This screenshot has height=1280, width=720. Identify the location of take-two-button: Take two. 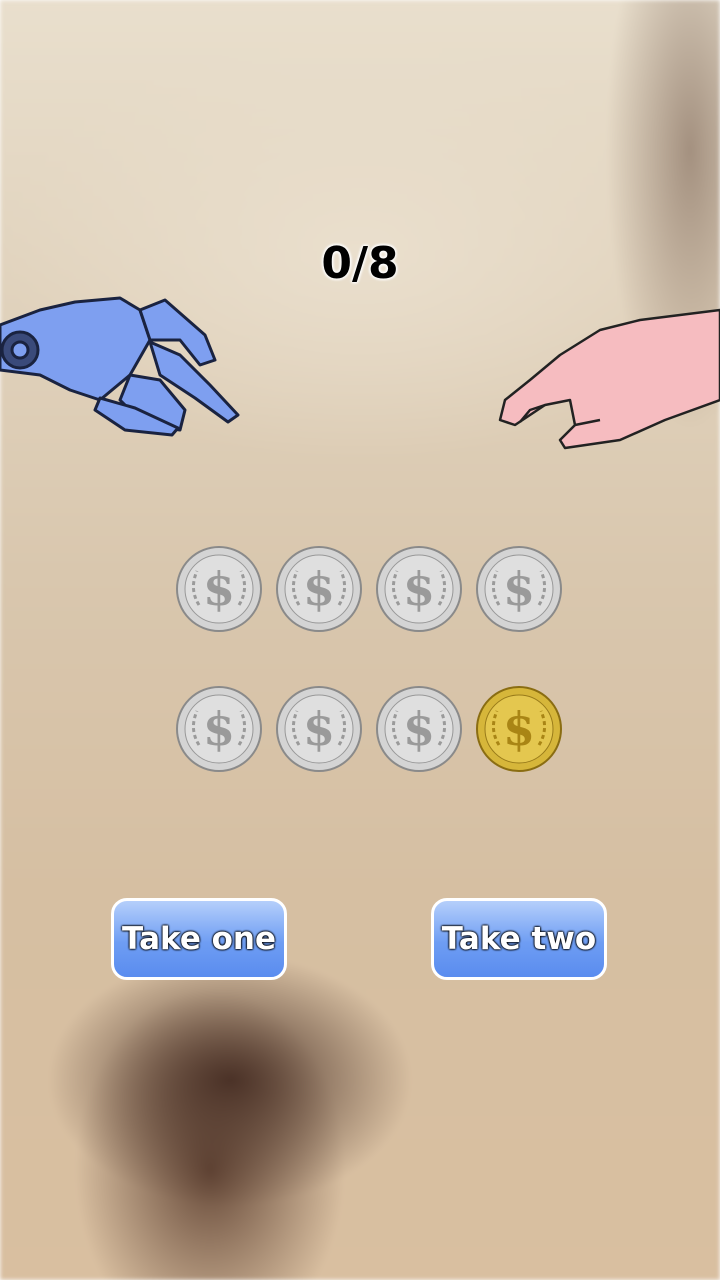
(519, 939).